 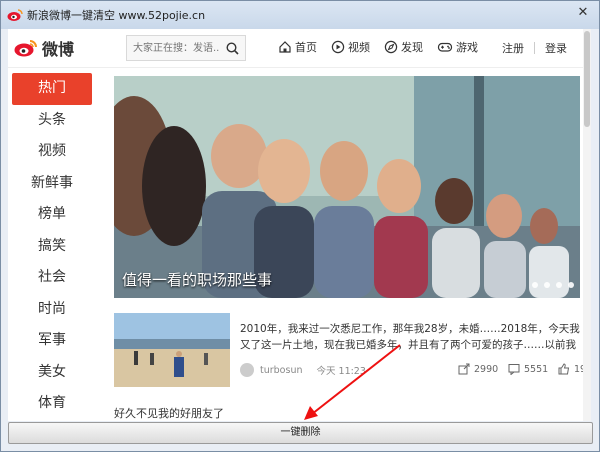 I want to click on top-navigation: 微博 首页 视频 发现 游戏, so click(x=295, y=48).